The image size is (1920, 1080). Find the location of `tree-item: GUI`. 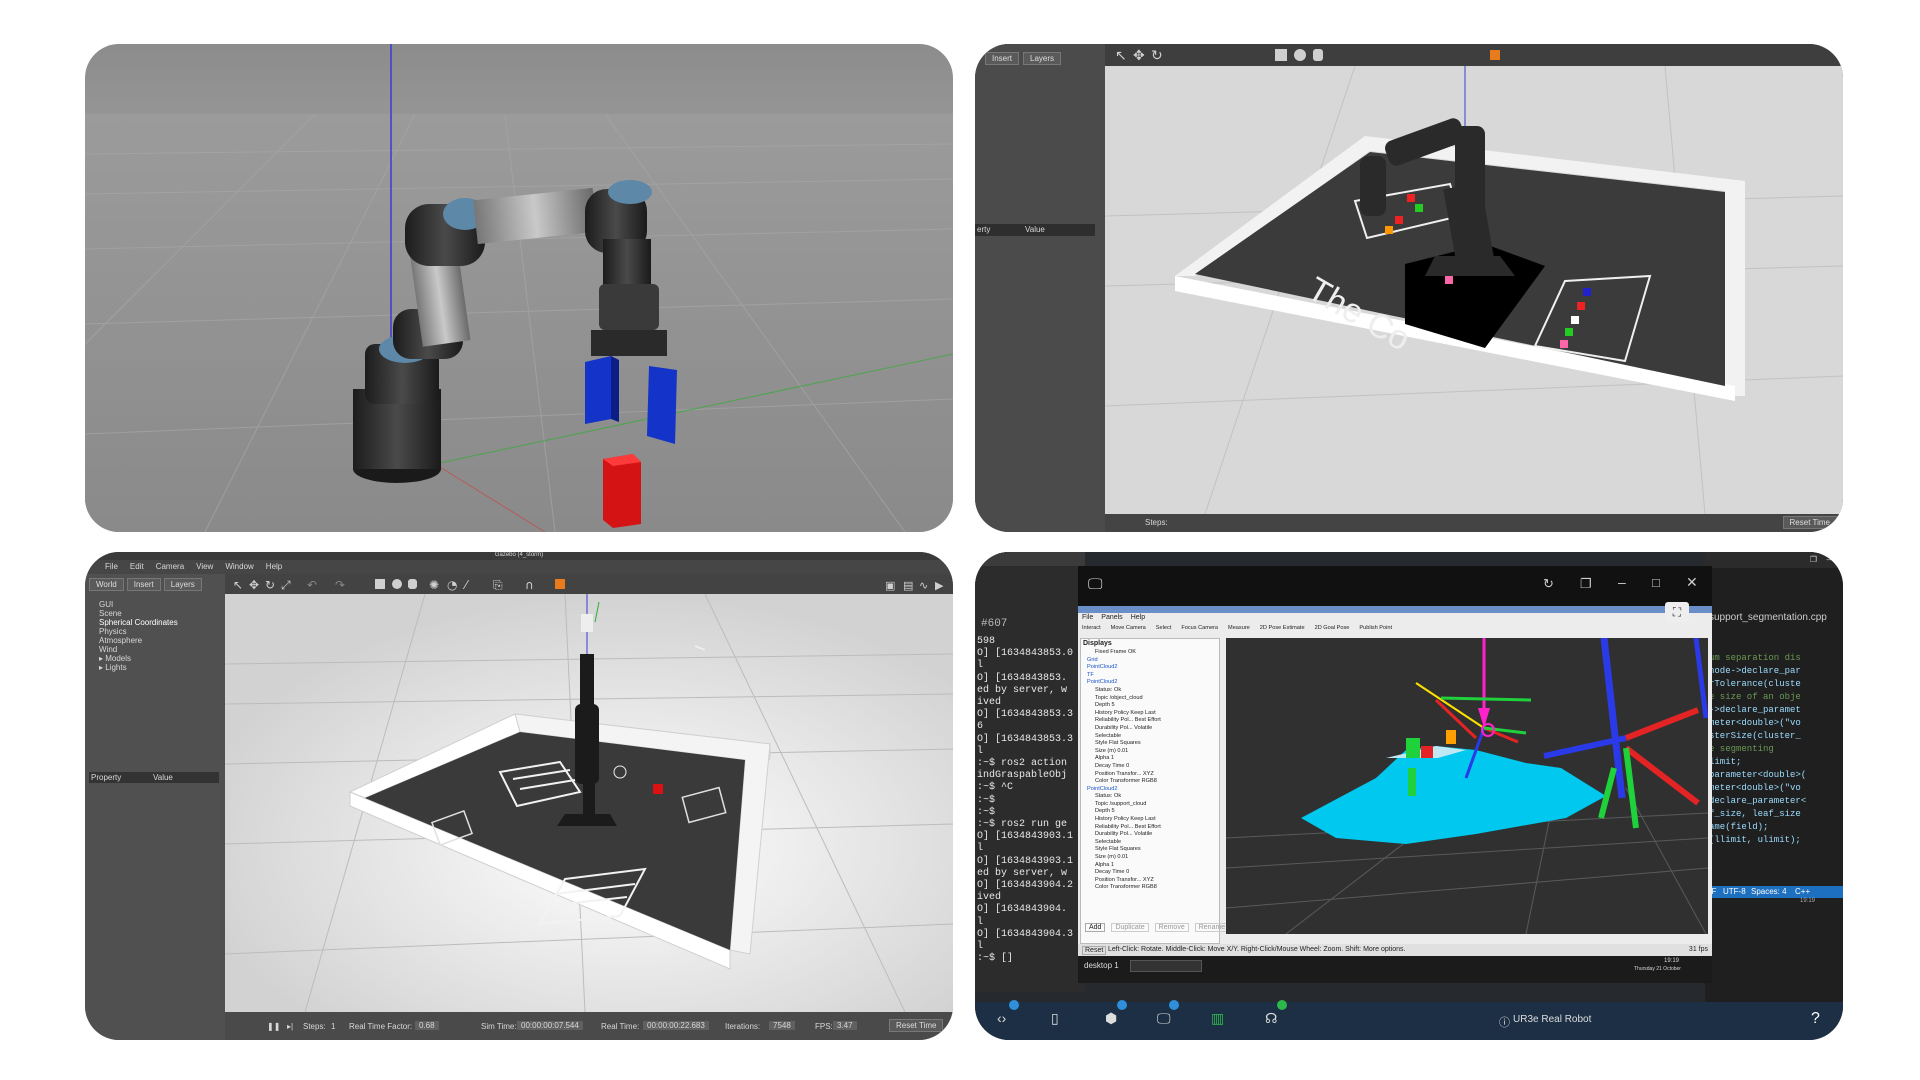

tree-item: GUI is located at coordinates (138, 604).